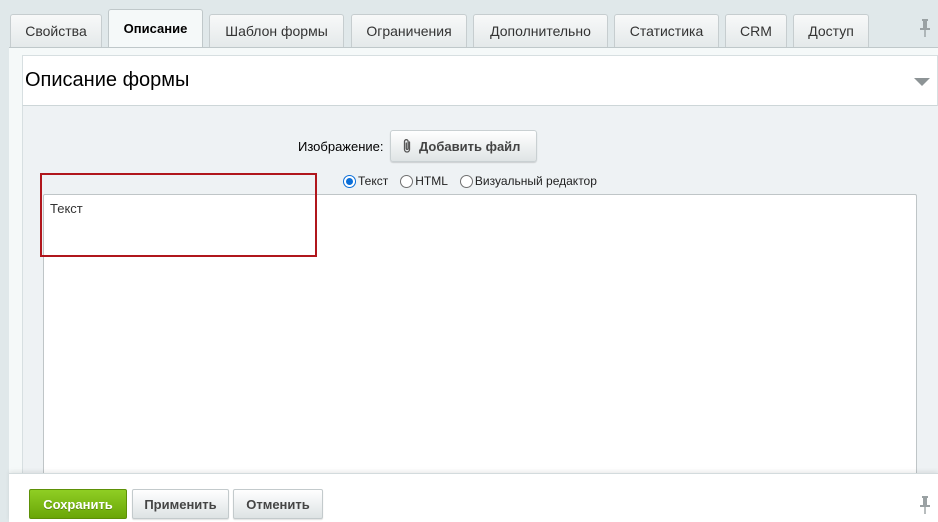  What do you see at coordinates (155, 28) in the screenshot?
I see `tab-description: Описание` at bounding box center [155, 28].